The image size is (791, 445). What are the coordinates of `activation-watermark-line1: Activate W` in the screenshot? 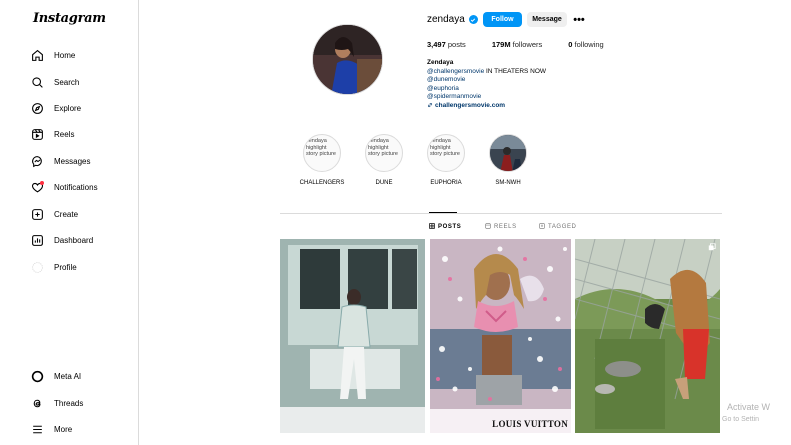 It's located at (749, 407).